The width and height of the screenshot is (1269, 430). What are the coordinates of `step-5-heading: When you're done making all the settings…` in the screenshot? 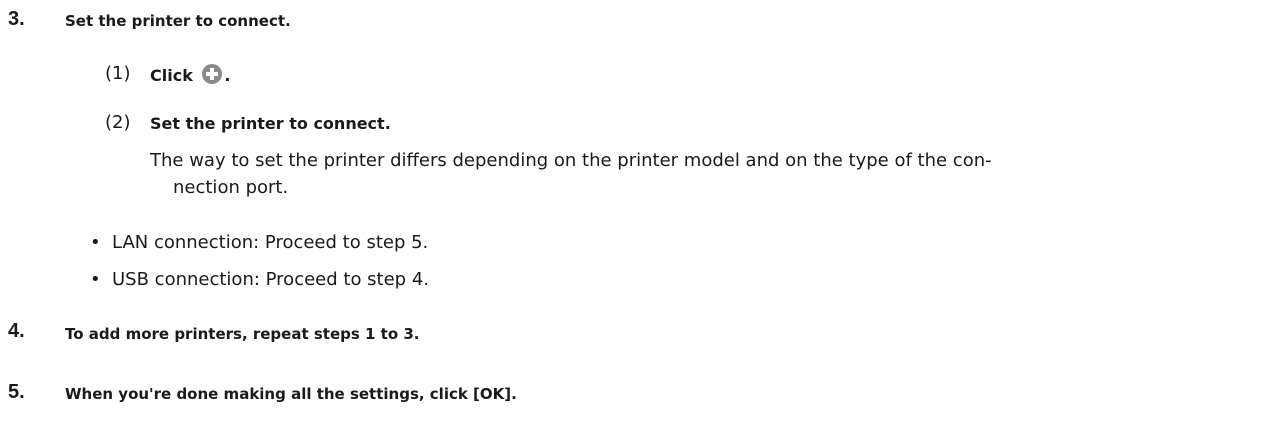 It's located at (291, 394).